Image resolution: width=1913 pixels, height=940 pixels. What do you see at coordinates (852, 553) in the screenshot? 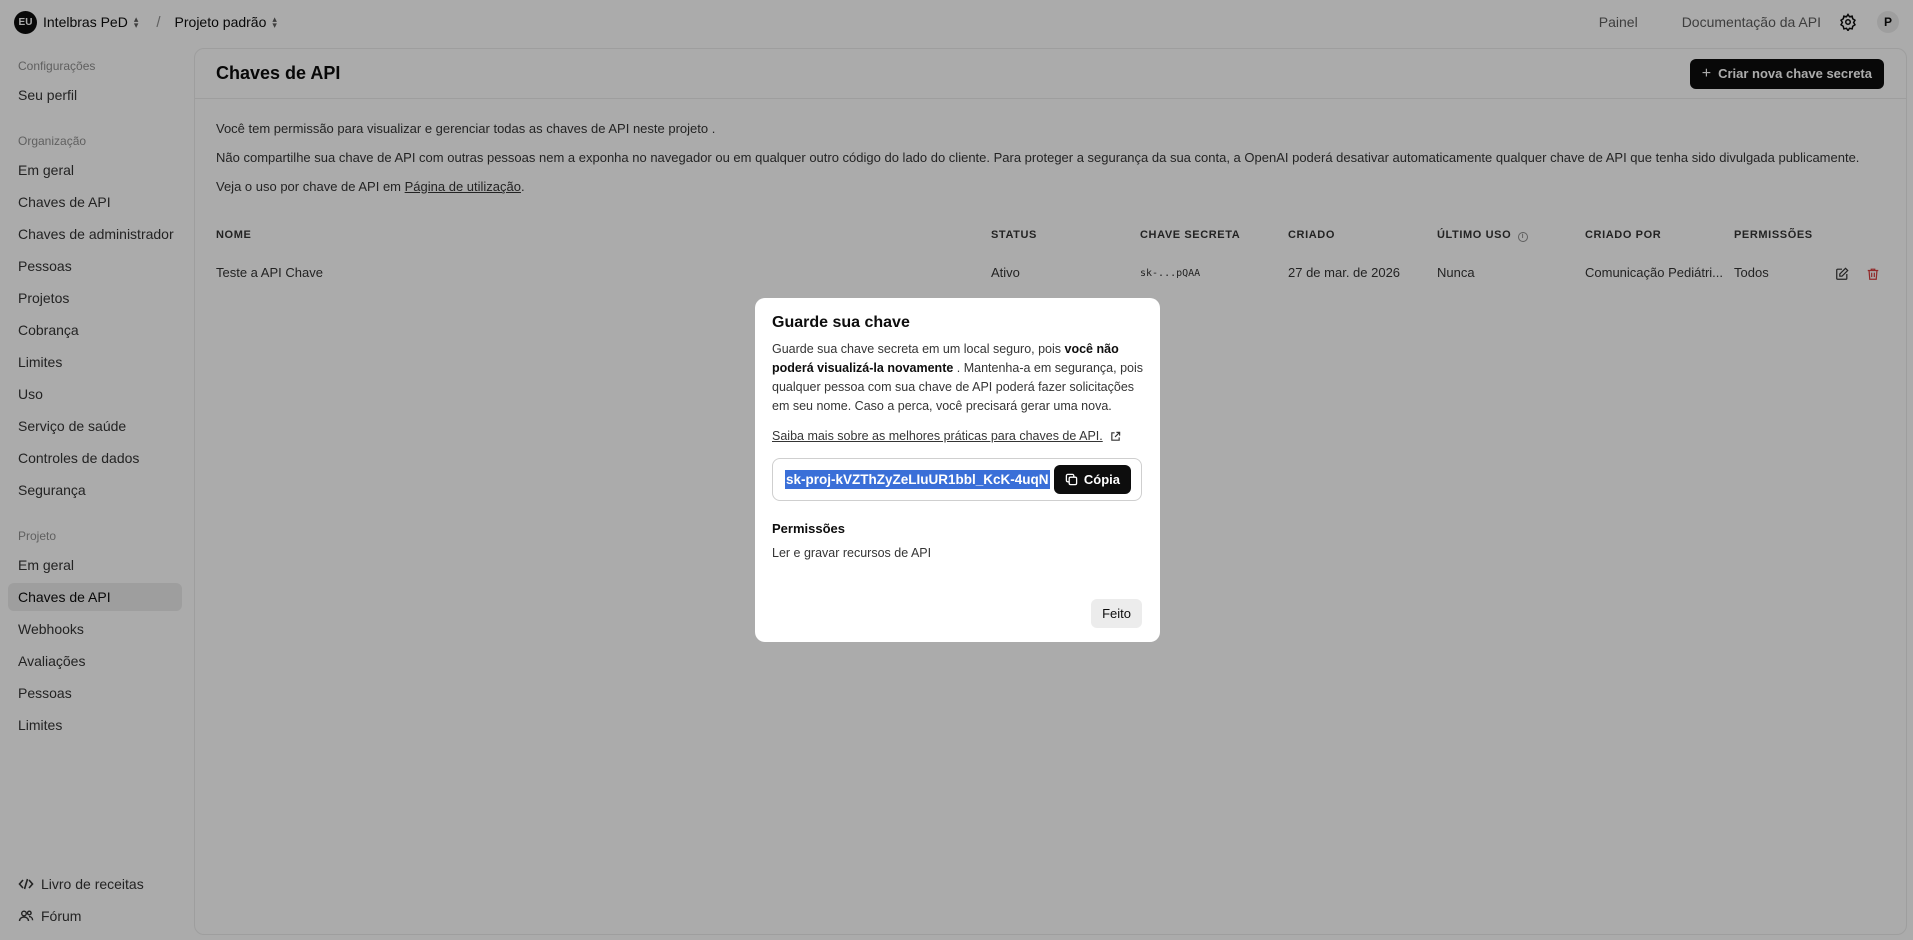
I see `permissions-value: Ler e gravar recursos de API` at bounding box center [852, 553].